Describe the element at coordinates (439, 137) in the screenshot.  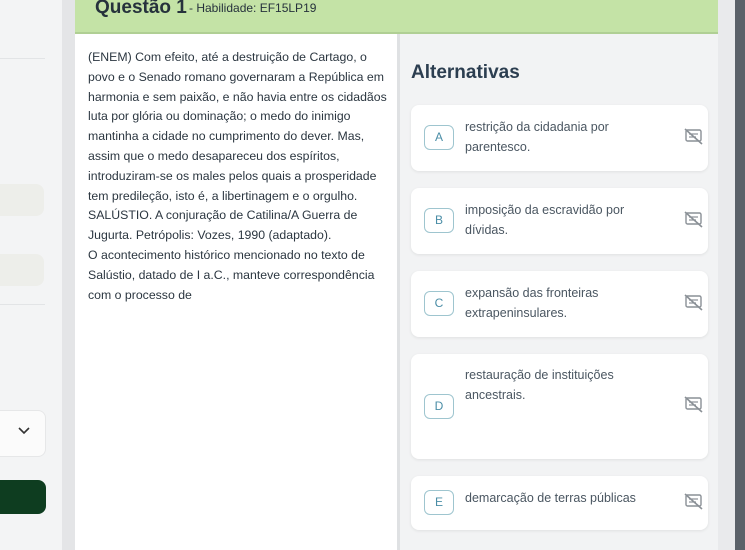
I see `alternative-letter: A` at that location.